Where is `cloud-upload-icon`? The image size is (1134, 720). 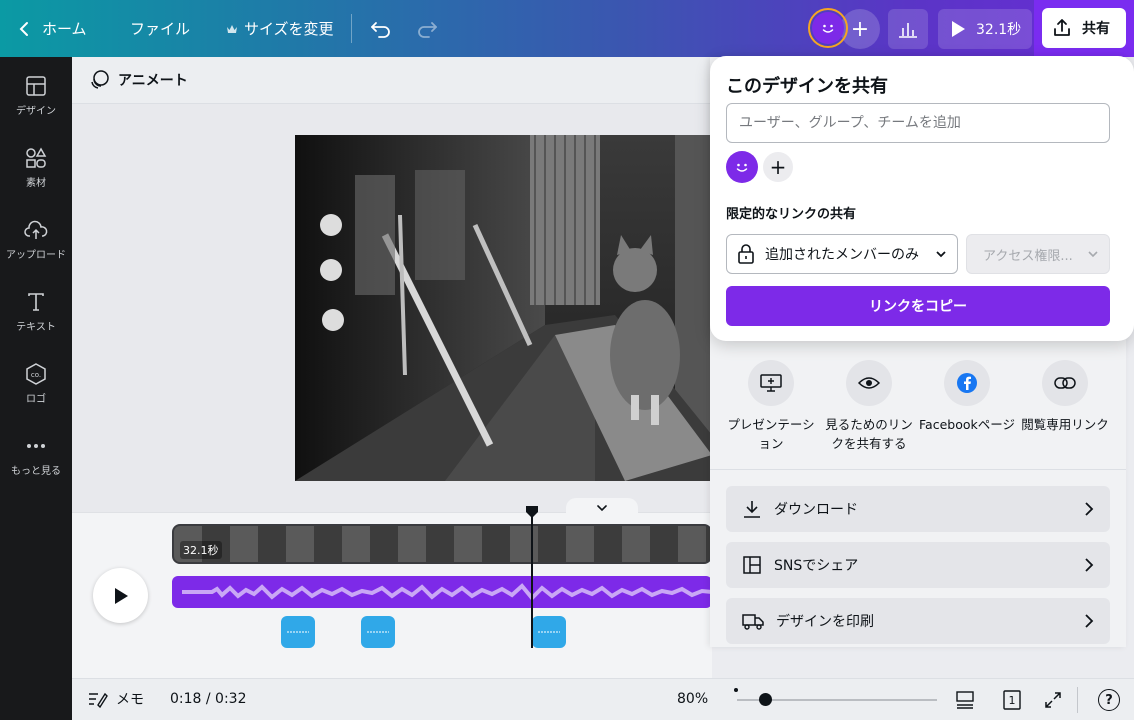 cloud-upload-icon is located at coordinates (36, 230).